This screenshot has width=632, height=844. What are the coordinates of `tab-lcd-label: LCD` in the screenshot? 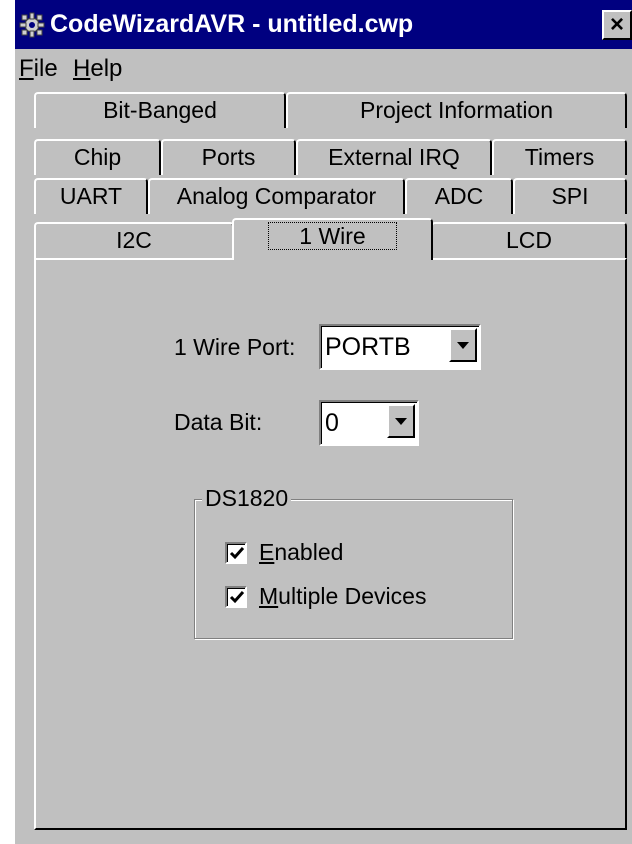 It's located at (528, 240).